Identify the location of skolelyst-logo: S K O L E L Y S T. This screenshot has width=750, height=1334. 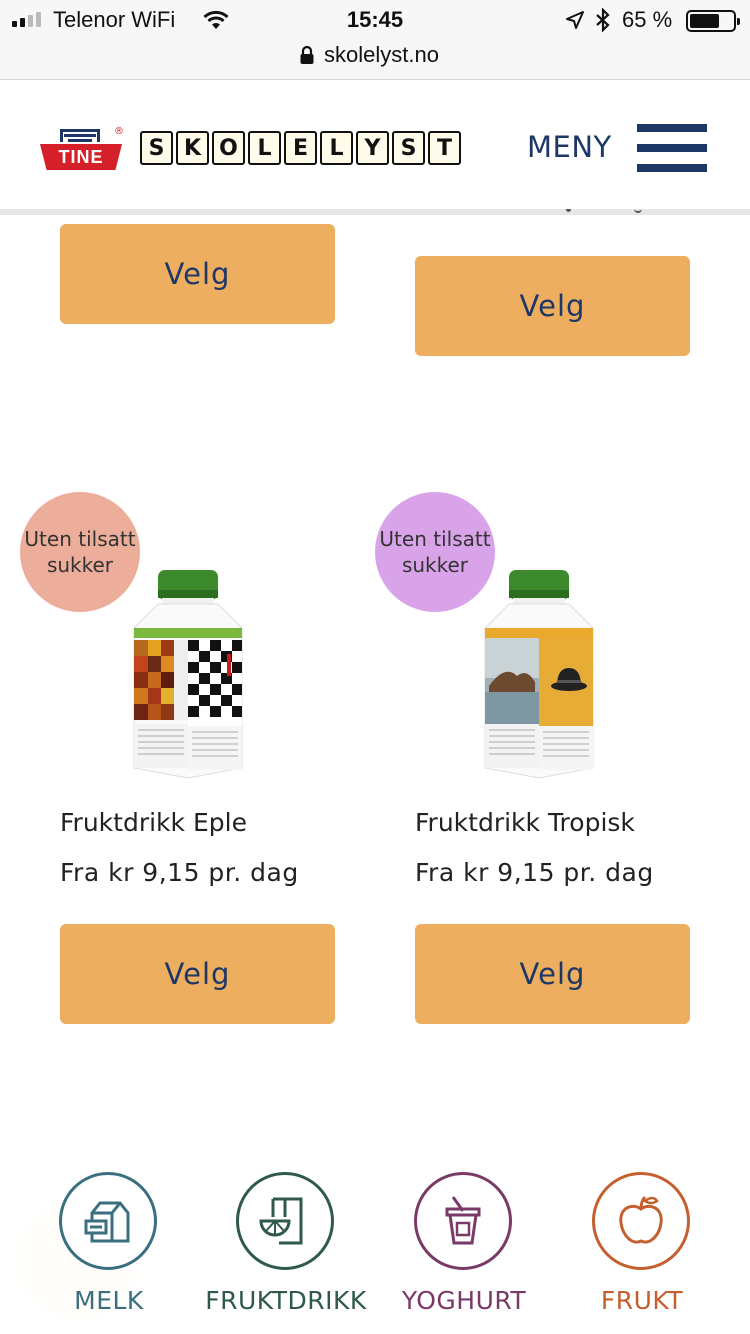
(300, 148).